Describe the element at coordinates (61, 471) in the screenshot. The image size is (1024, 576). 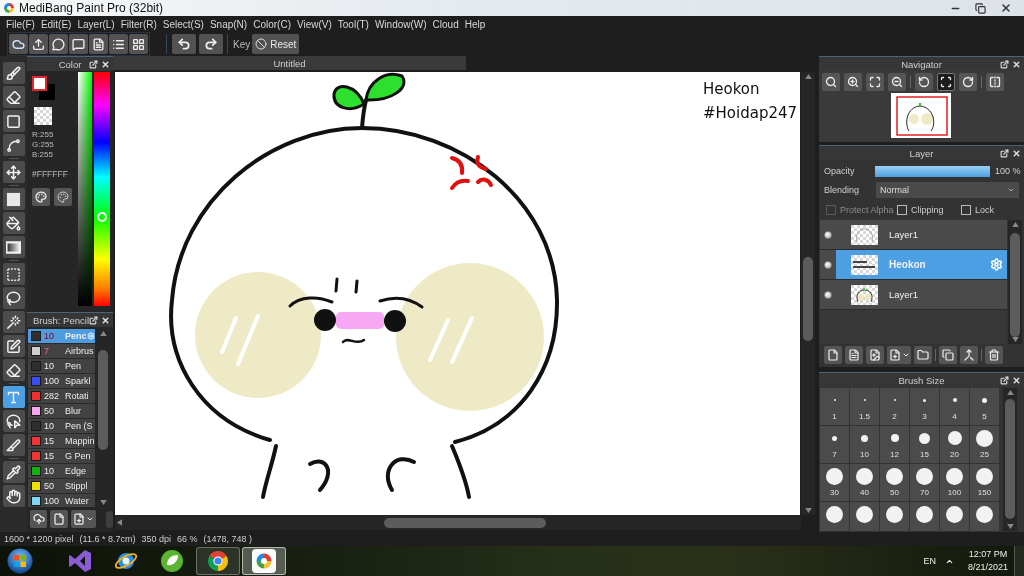
I see `brush-list-item: 10 Edge` at that location.